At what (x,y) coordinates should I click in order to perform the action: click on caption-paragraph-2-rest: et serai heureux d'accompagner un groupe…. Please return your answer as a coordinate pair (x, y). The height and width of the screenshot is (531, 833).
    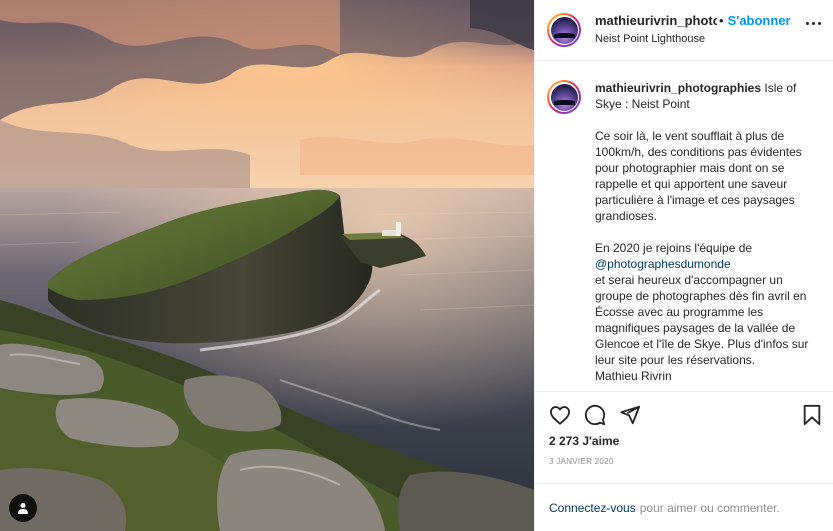
    Looking at the image, I should click on (702, 320).